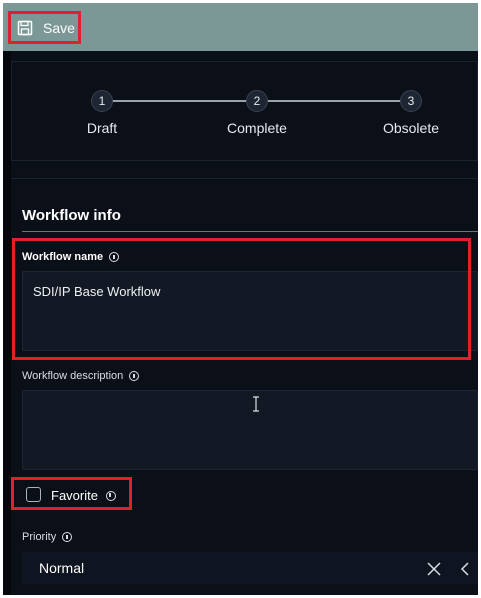 The width and height of the screenshot is (481, 598). Describe the element at coordinates (240, 27) in the screenshot. I see `toolbar: Save` at that location.